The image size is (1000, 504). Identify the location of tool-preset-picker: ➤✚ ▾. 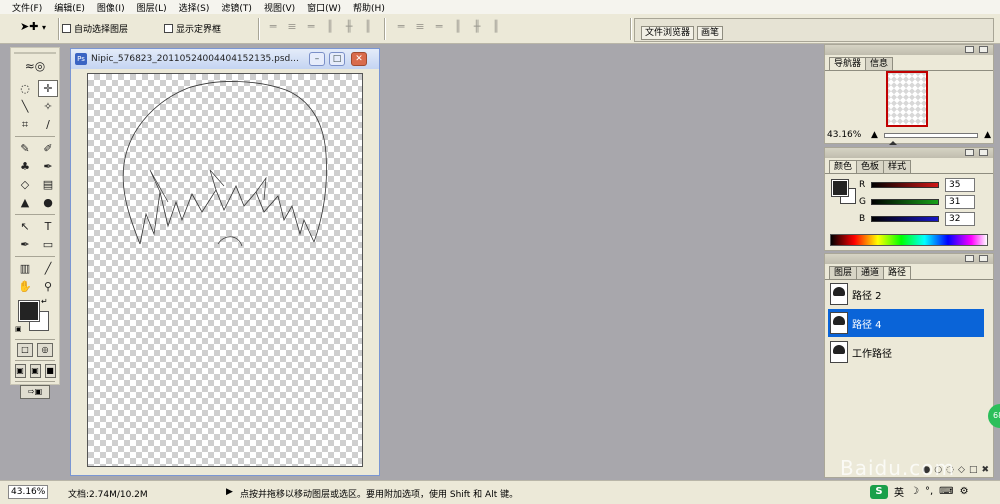
(37, 28).